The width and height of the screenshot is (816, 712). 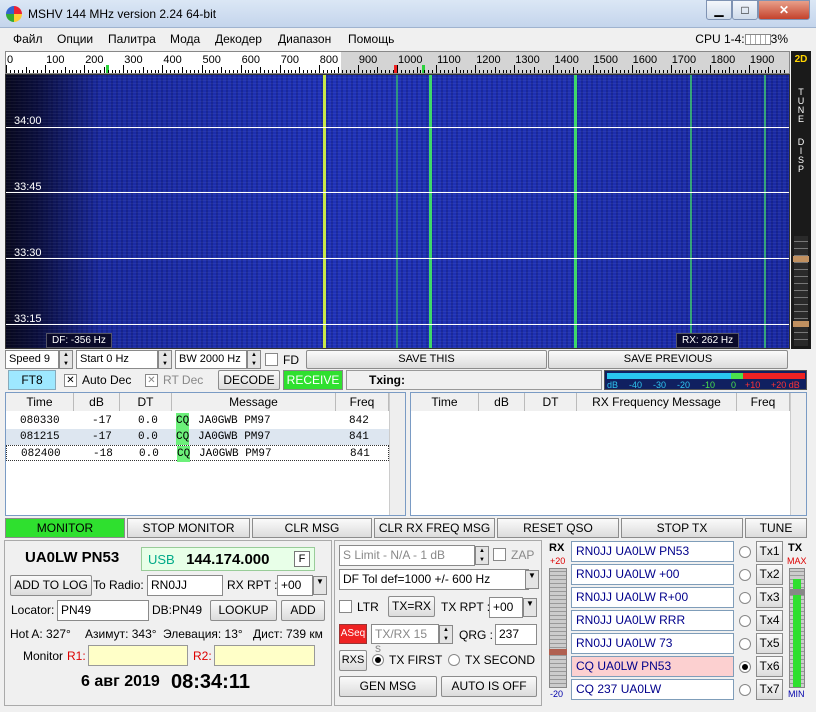 I want to click on aseq-button: ASeq, so click(x=353, y=634).